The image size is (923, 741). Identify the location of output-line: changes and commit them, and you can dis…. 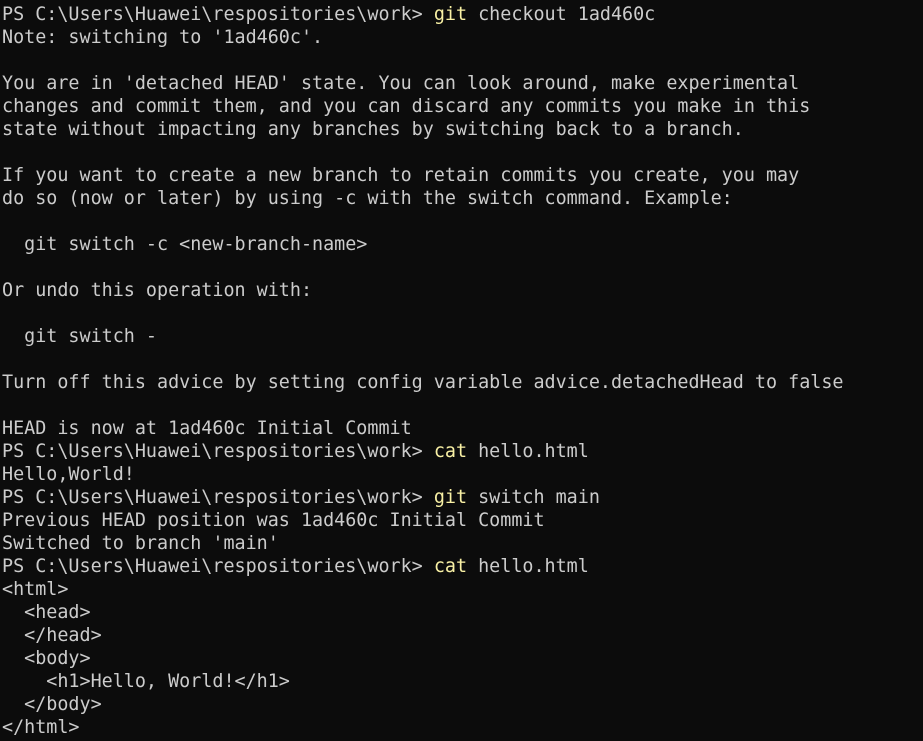
(406, 106).